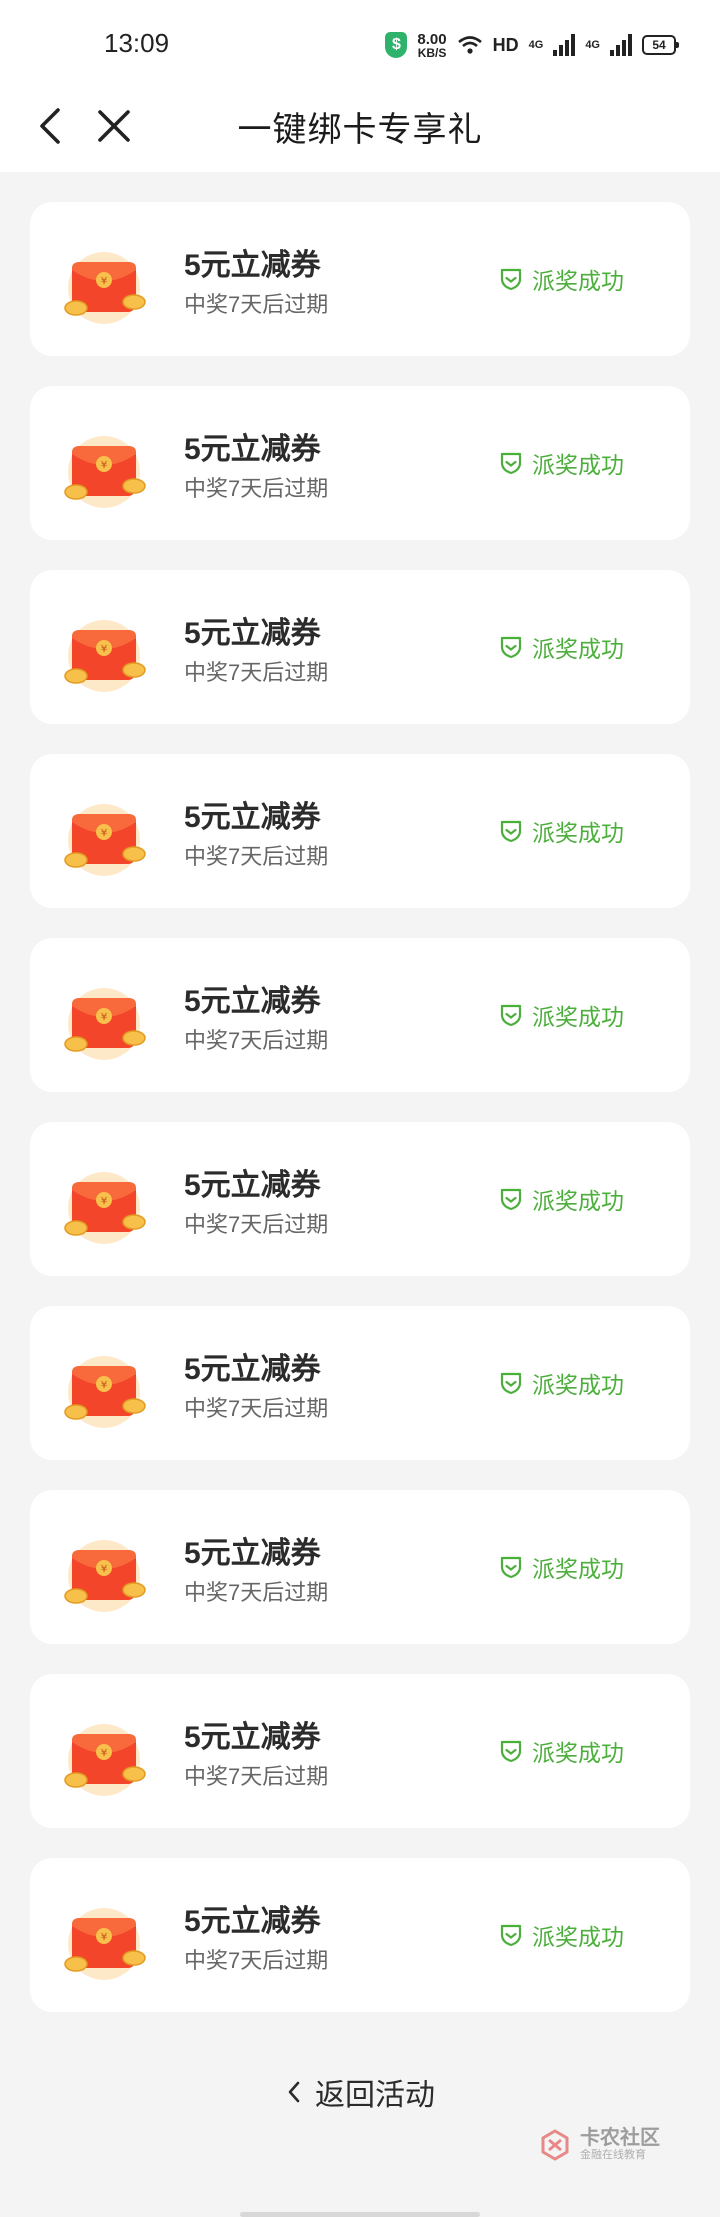 This screenshot has height=2217, width=720. What do you see at coordinates (432, 45) in the screenshot?
I see `network-speed: 8.00 KB/S` at bounding box center [432, 45].